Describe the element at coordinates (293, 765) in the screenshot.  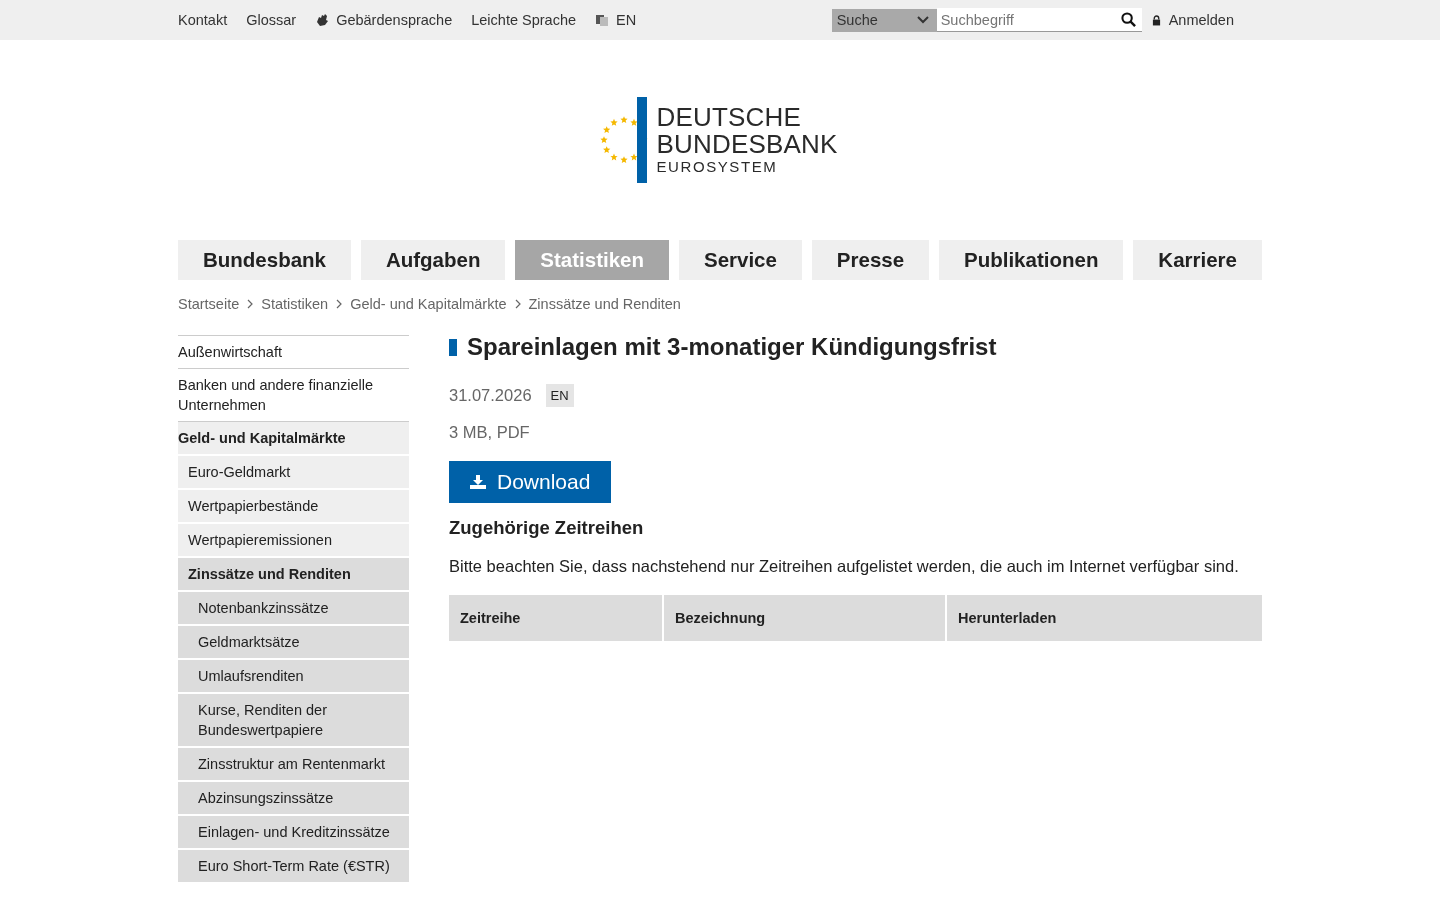
I see `sidebar-item: Zinsstruktur am Rentenmarkt` at that location.